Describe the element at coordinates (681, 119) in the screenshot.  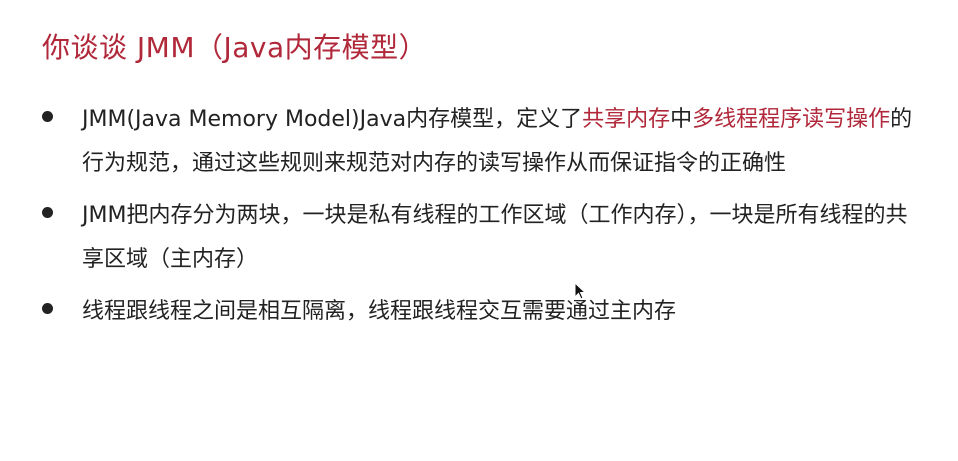
I see `bullet-text-segment: 中` at that location.